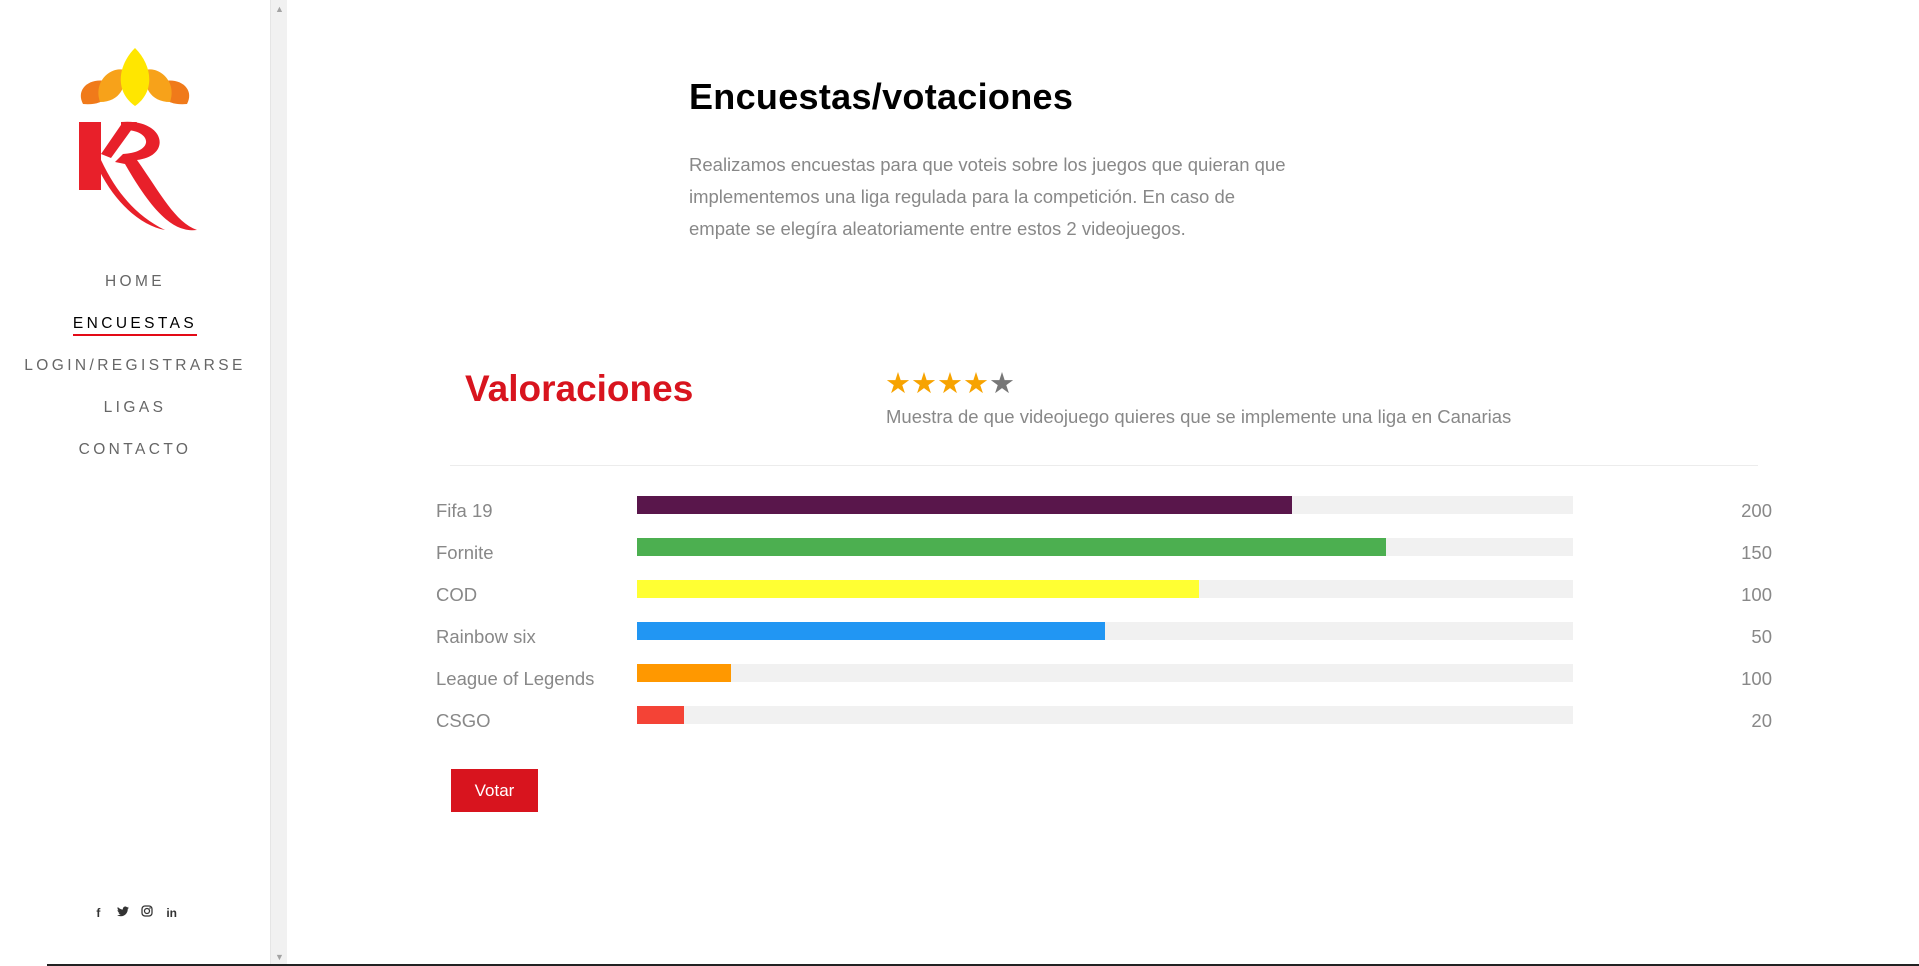 The height and width of the screenshot is (966, 1919). I want to click on sidebar-scrollbar: ▲ ▼, so click(278, 483).